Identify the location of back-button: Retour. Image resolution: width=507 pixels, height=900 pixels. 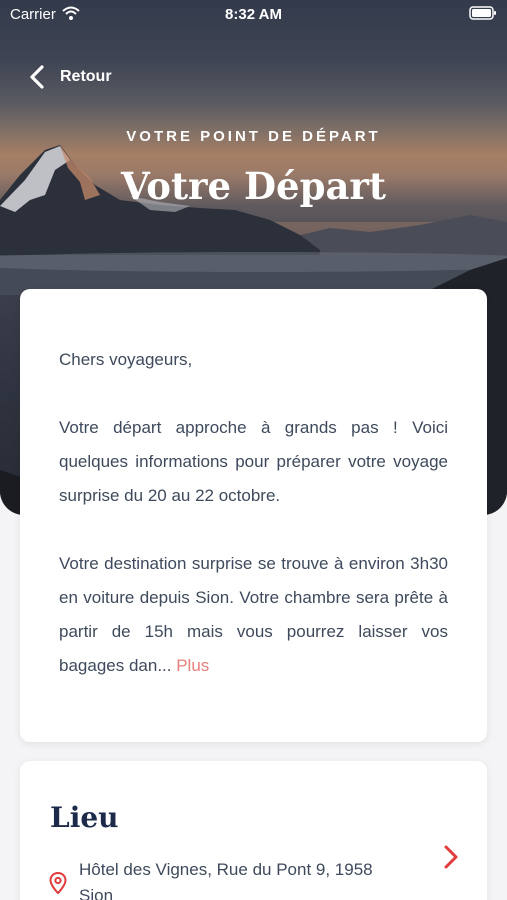
(70, 77).